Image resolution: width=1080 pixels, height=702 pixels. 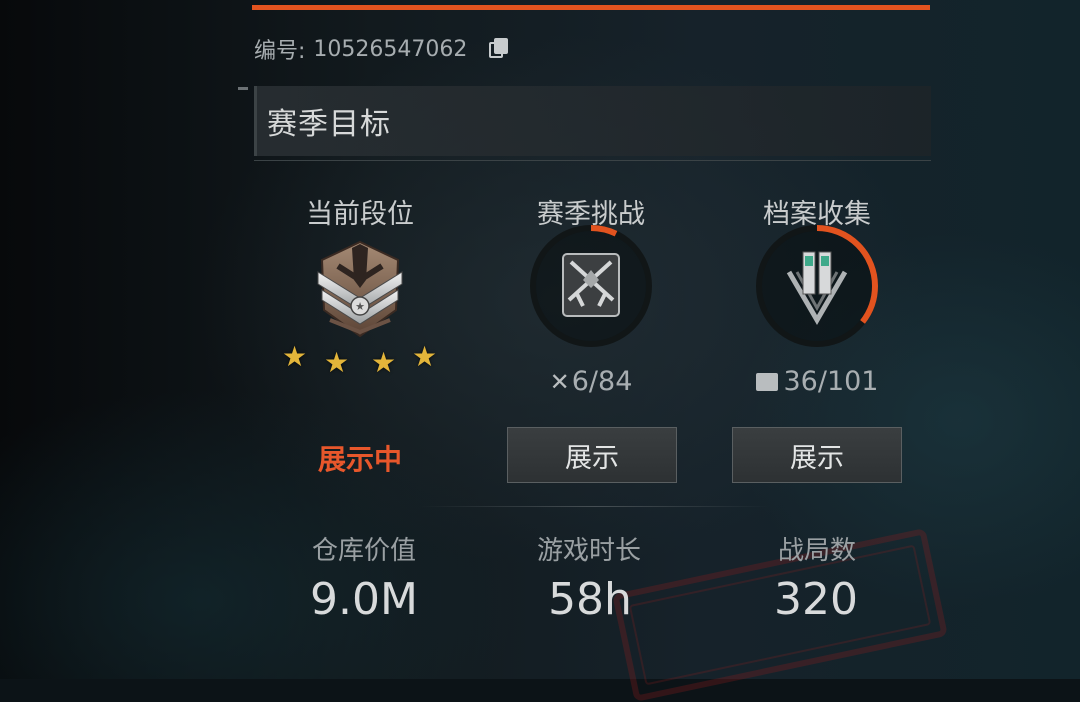 I want to click on stats-divider, so click(x=595, y=506).